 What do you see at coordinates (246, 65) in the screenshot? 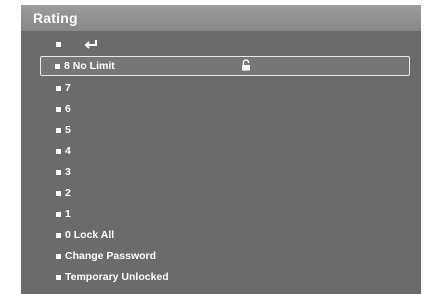
I see `lock-icon` at bounding box center [246, 65].